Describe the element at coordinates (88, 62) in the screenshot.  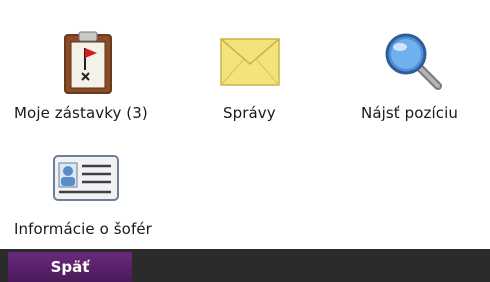
I see `clipboard-flag-icon` at that location.